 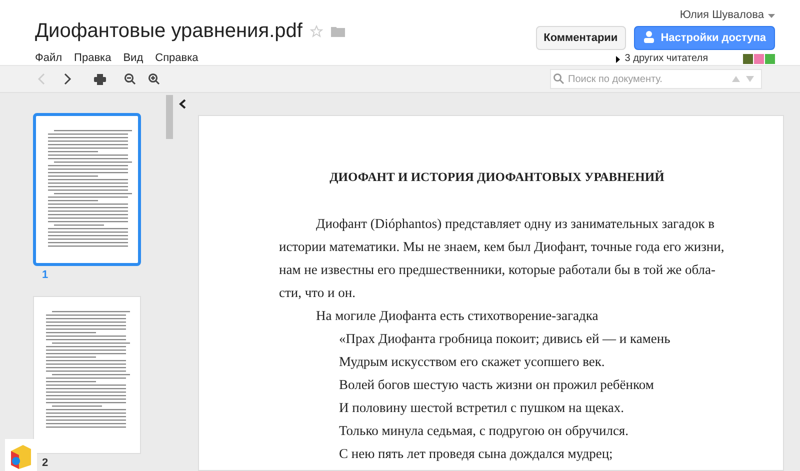 What do you see at coordinates (504, 339) in the screenshot?
I see `text-line: «Прах Диофанта гробница покоит; дивись ей — и камень` at bounding box center [504, 339].